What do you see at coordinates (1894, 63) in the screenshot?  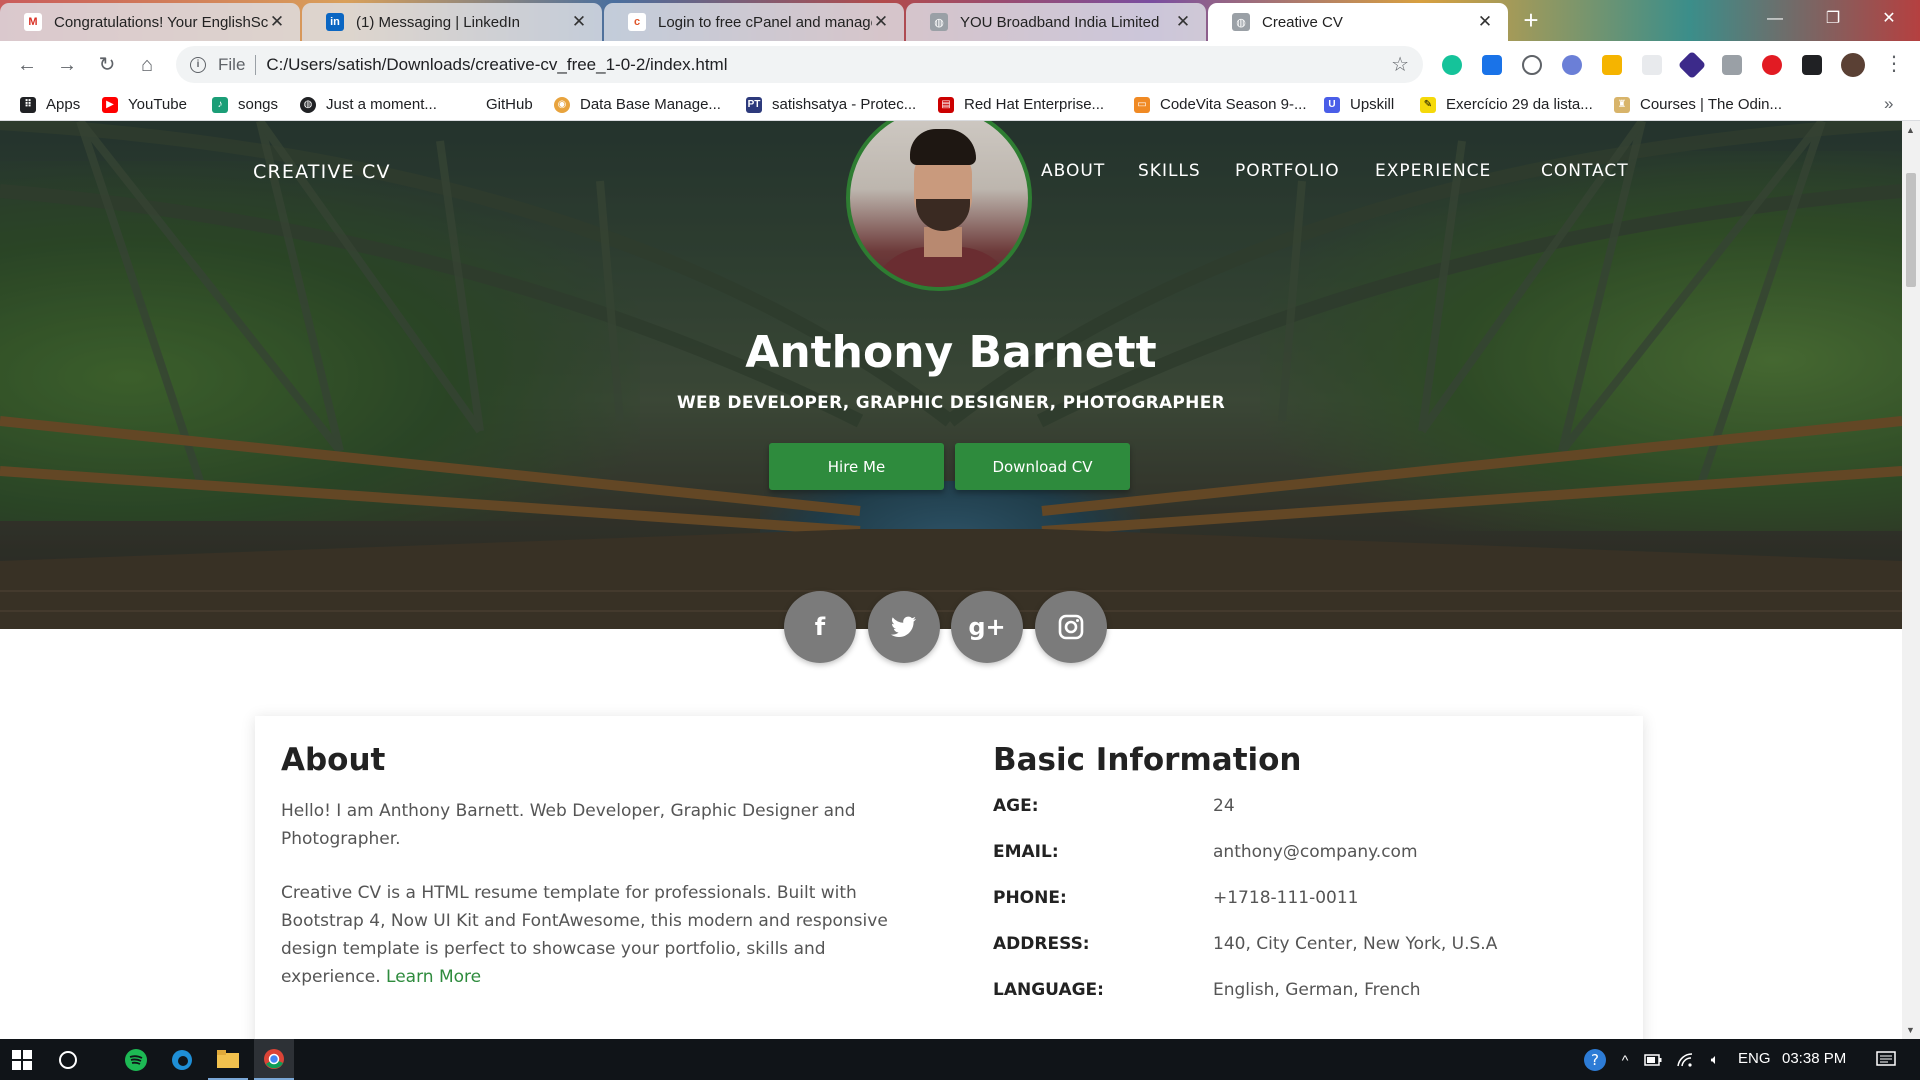 I see `menu-icon: ⋮` at bounding box center [1894, 63].